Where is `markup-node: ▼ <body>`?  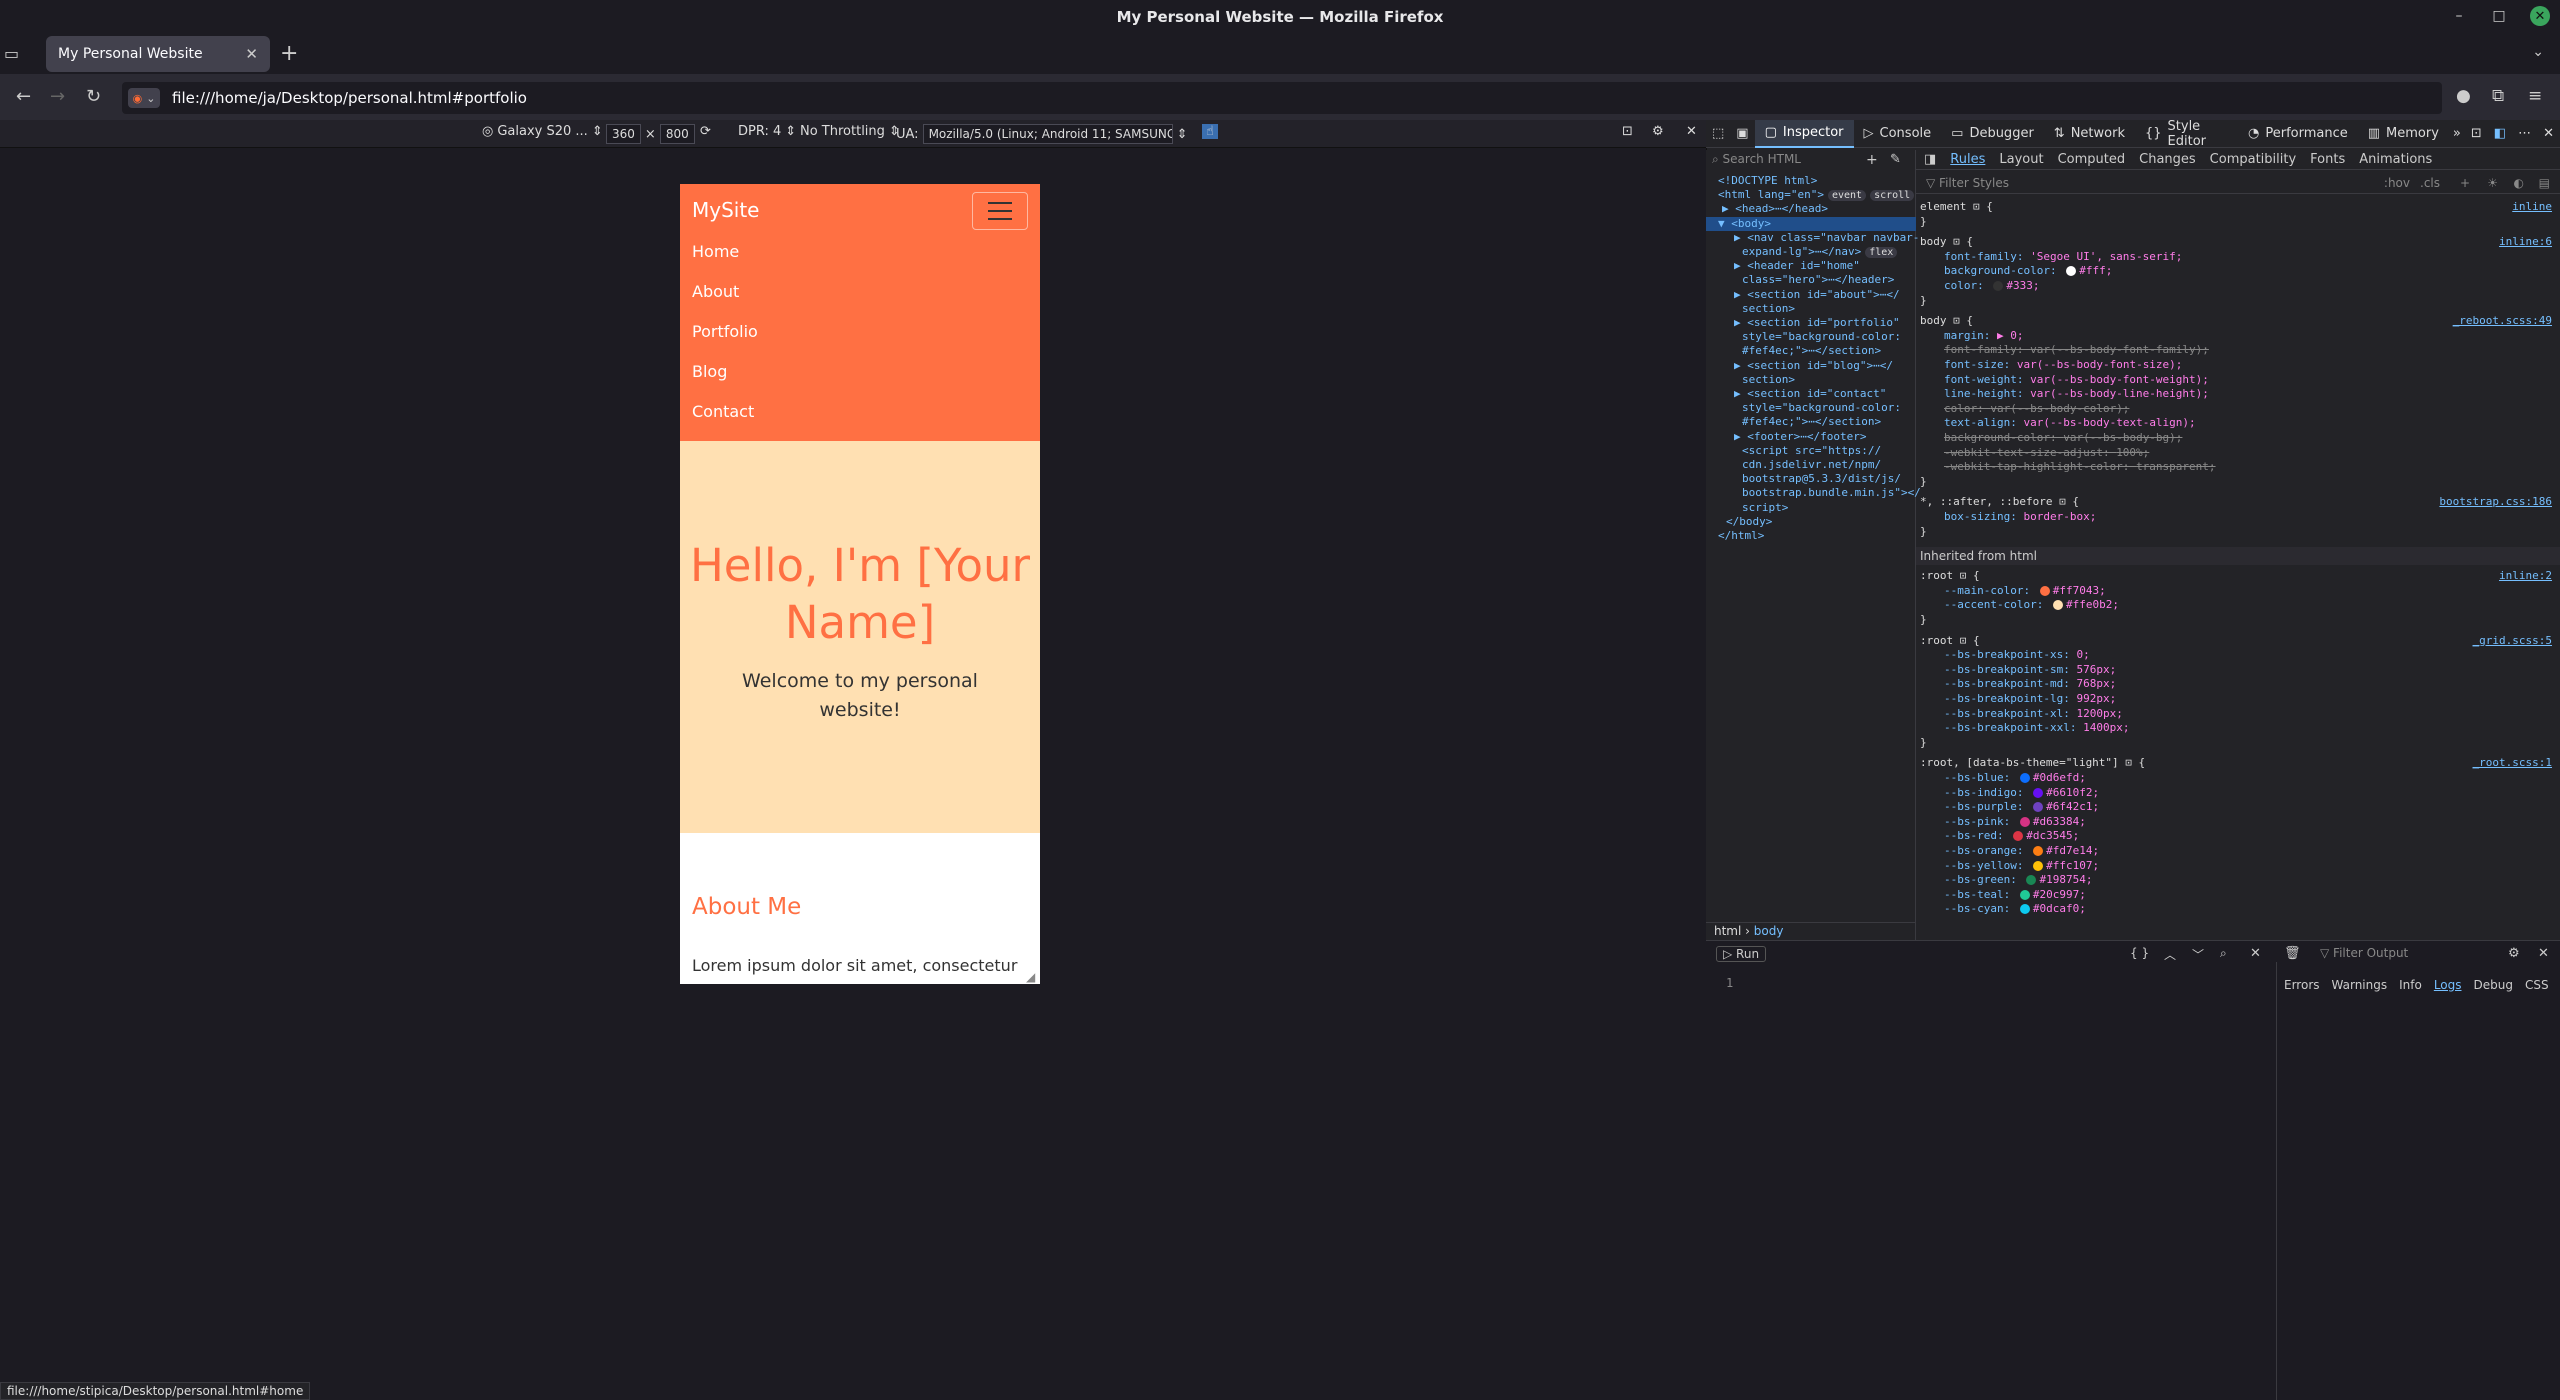
markup-node: ▼ <body> is located at coordinates (1811, 223).